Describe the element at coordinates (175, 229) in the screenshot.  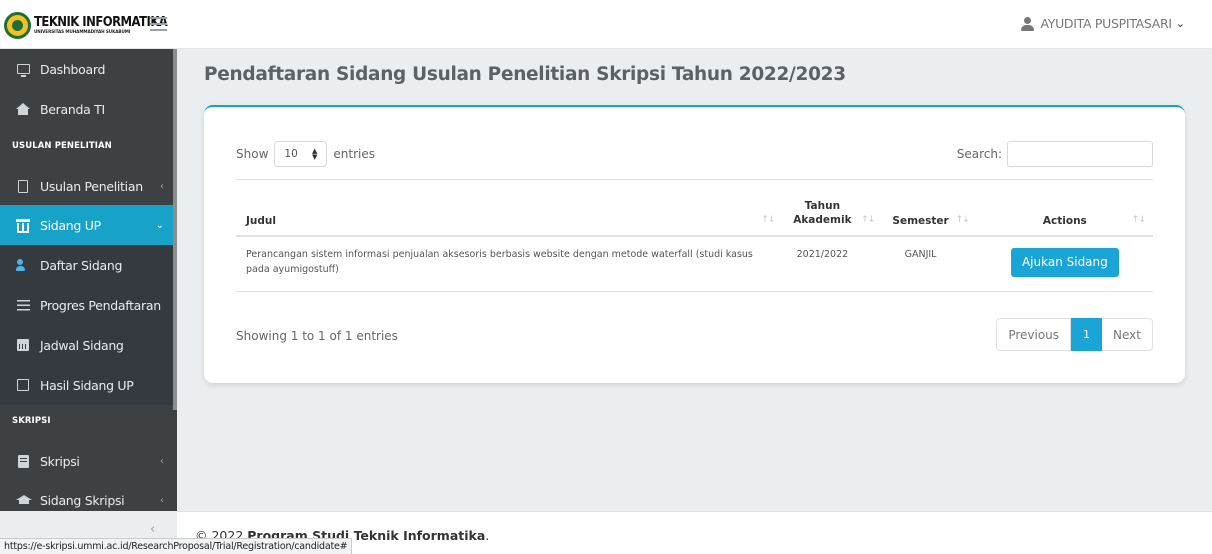
I see `sidebar-scrollbar` at that location.